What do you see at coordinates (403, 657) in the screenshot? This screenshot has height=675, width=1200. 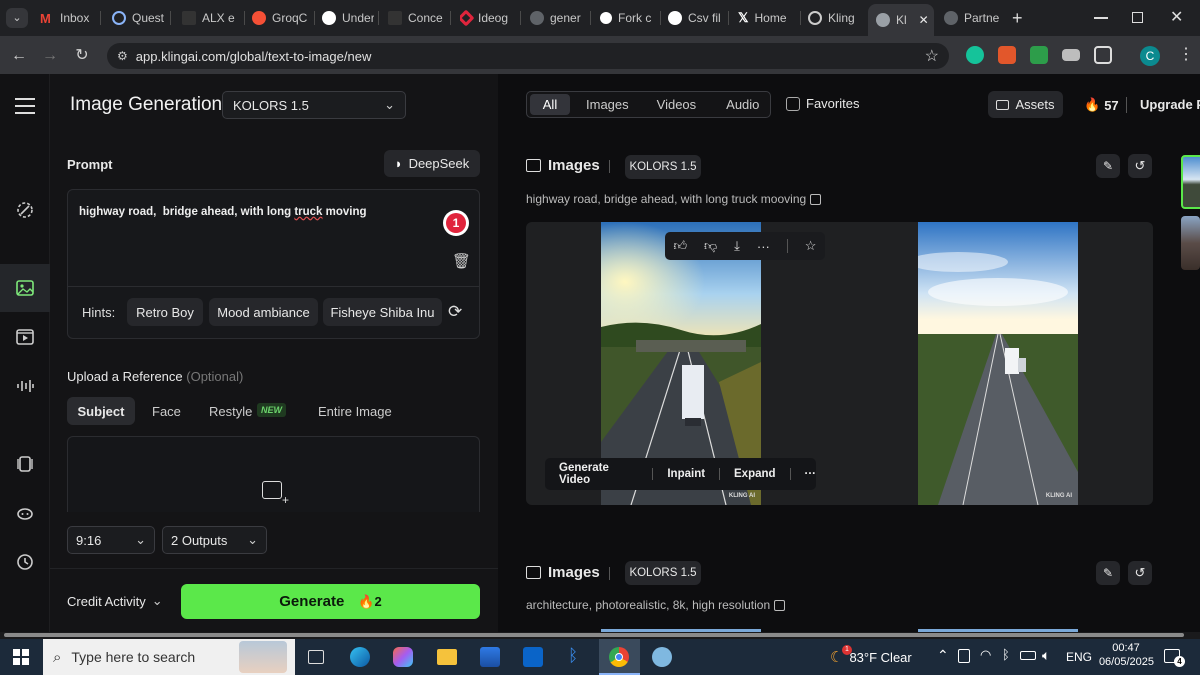 I see `copilot-icon` at bounding box center [403, 657].